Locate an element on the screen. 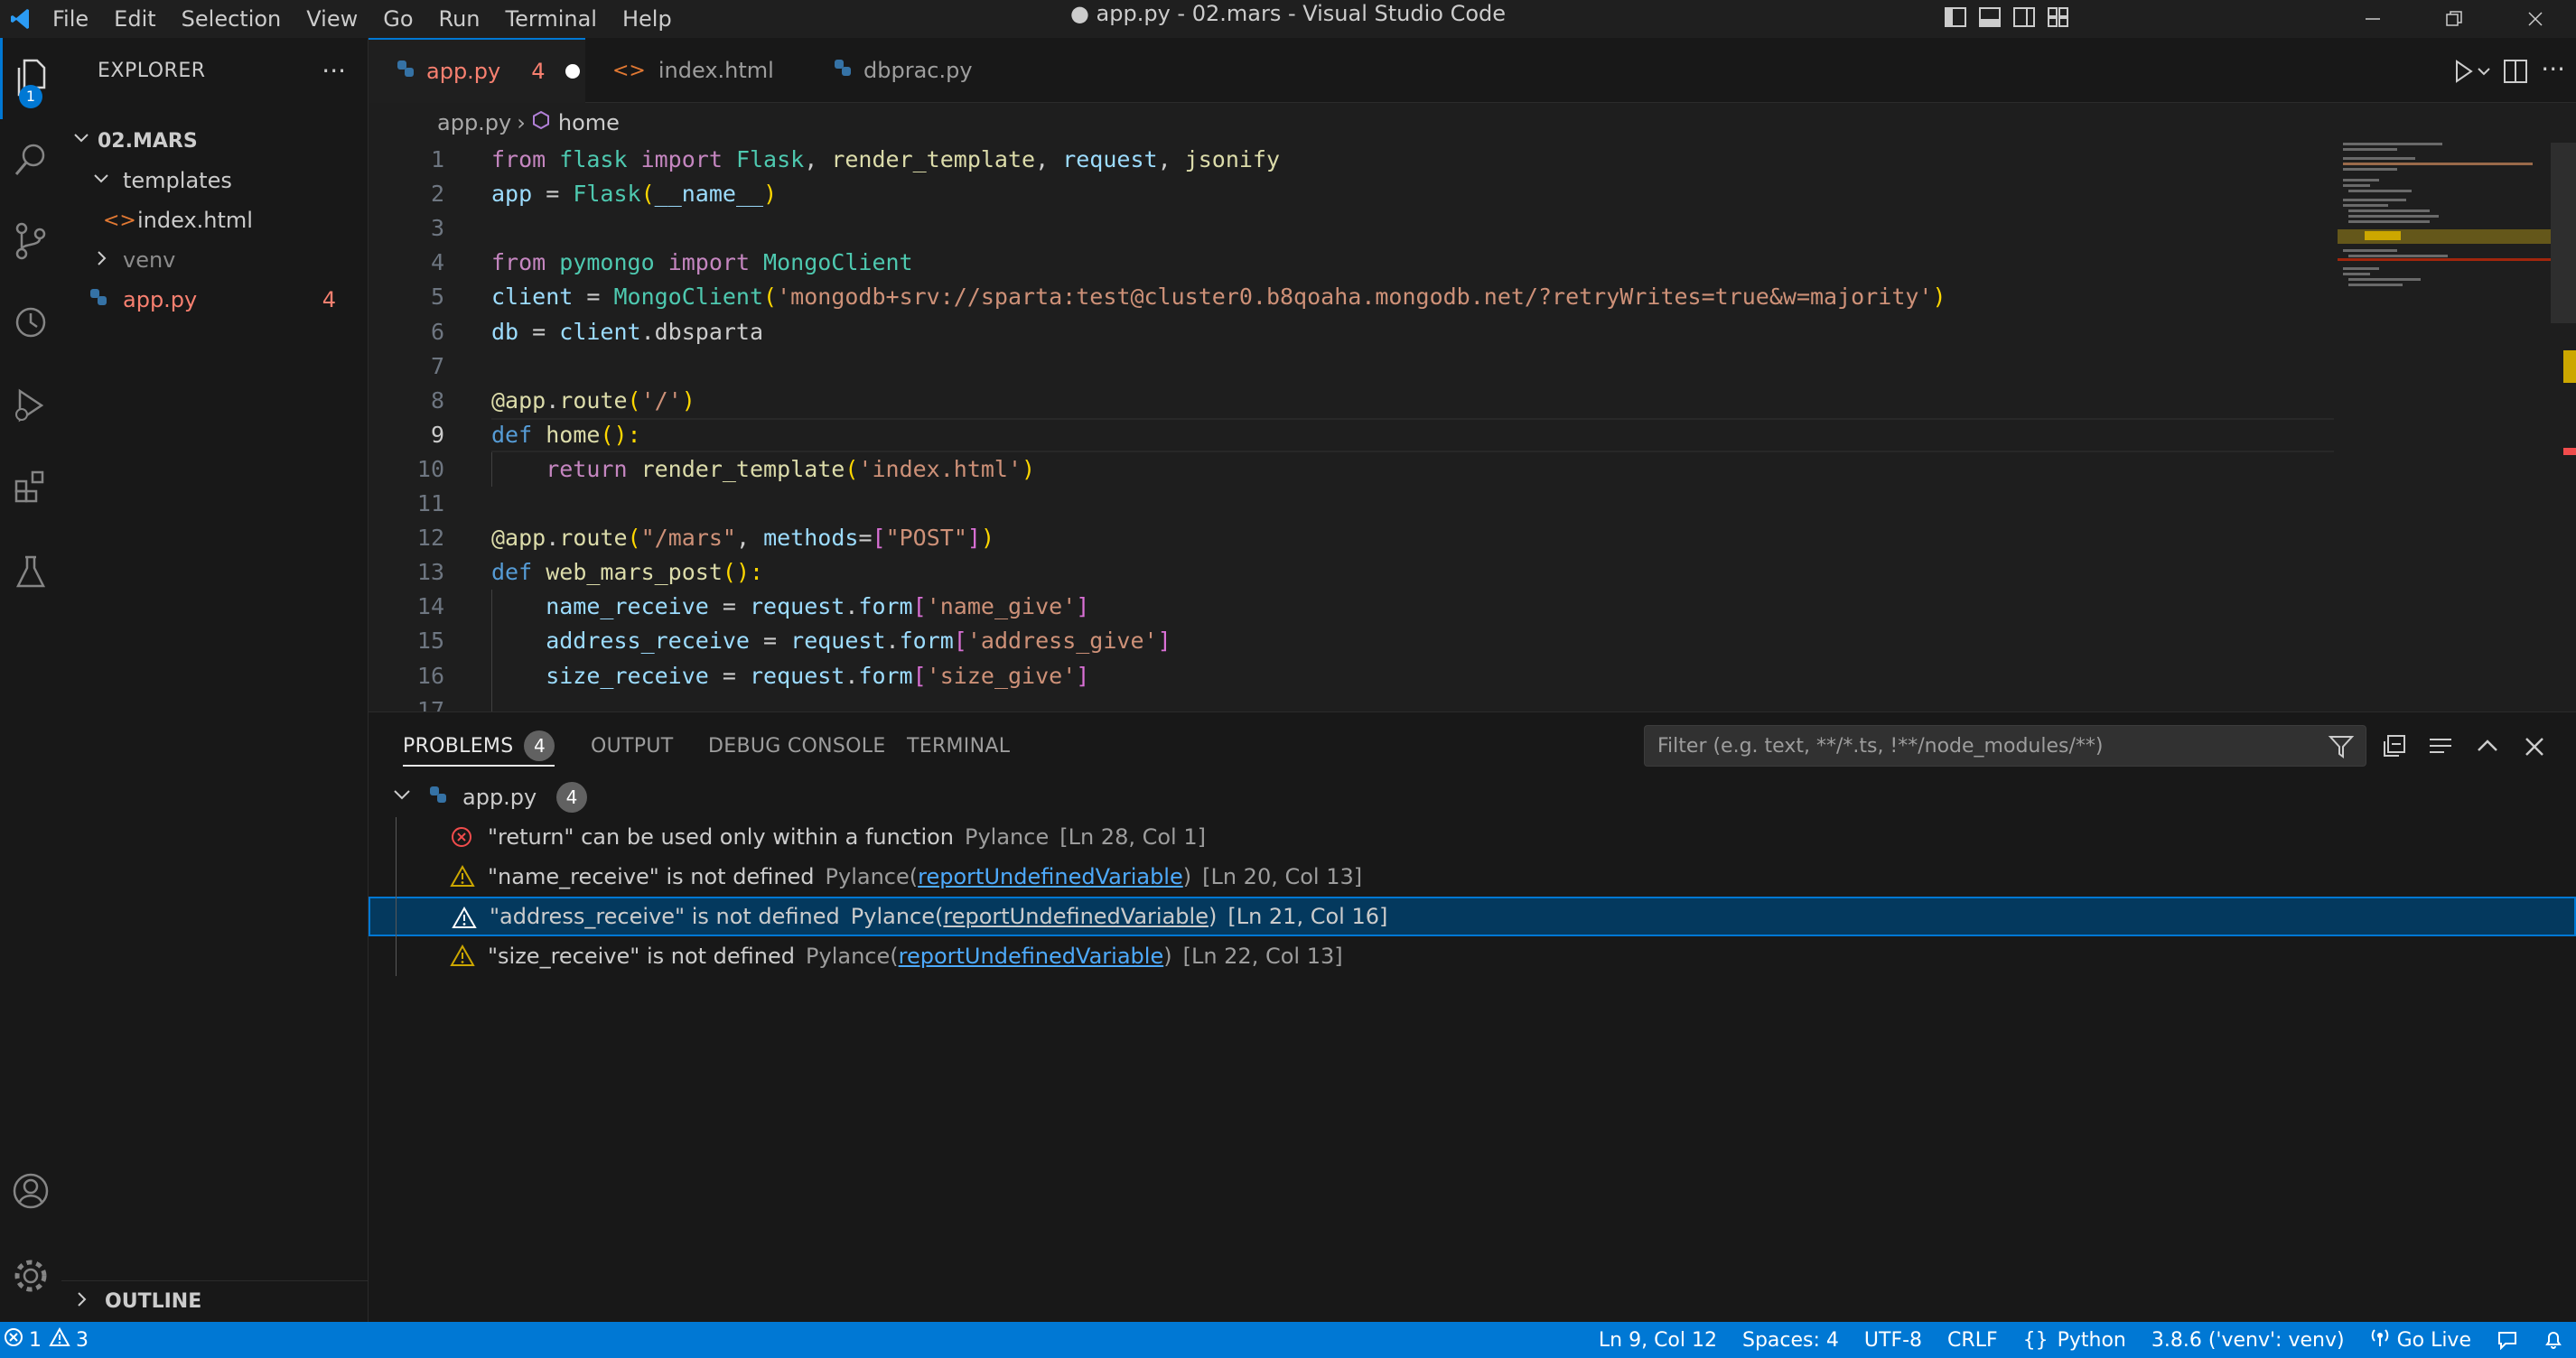 The height and width of the screenshot is (1358, 2576). indentation: Spaces: 4 is located at coordinates (1791, 1340).